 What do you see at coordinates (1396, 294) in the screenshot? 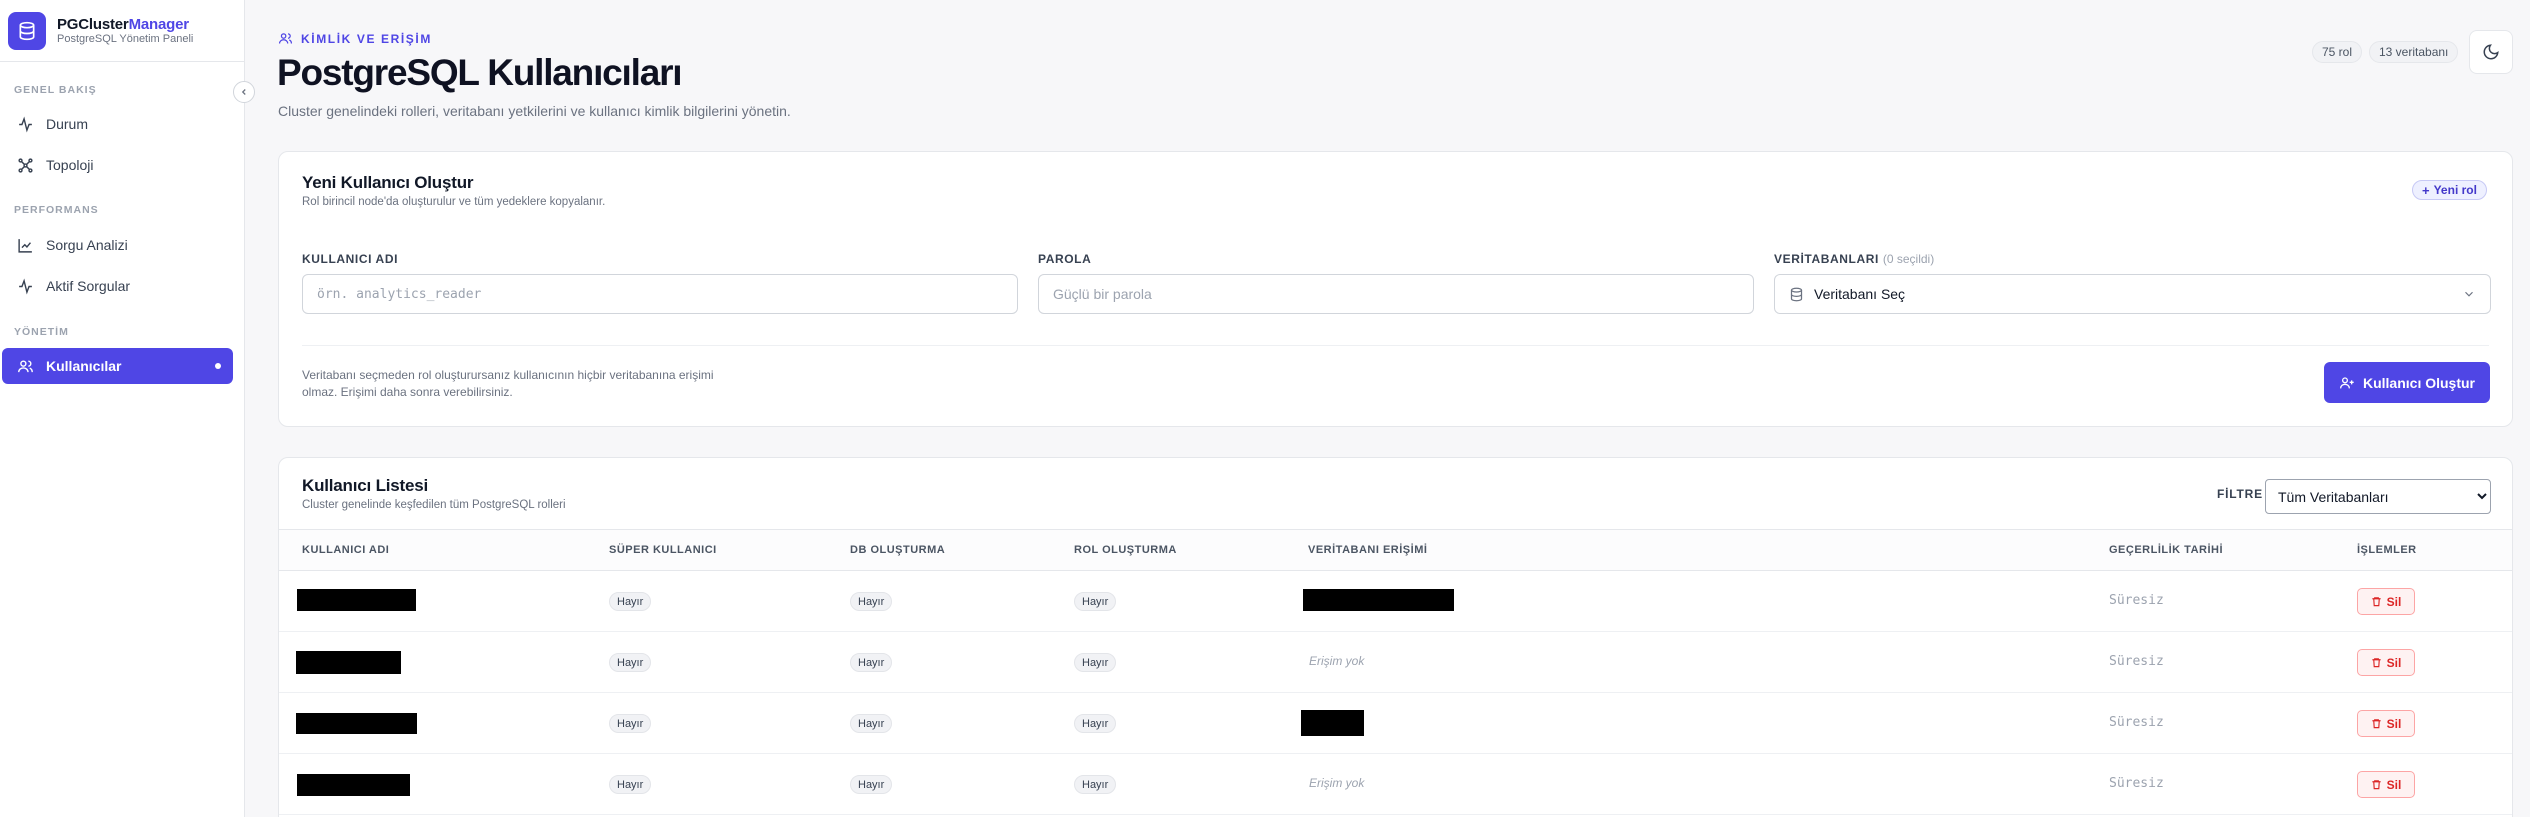
I see `password-input` at bounding box center [1396, 294].